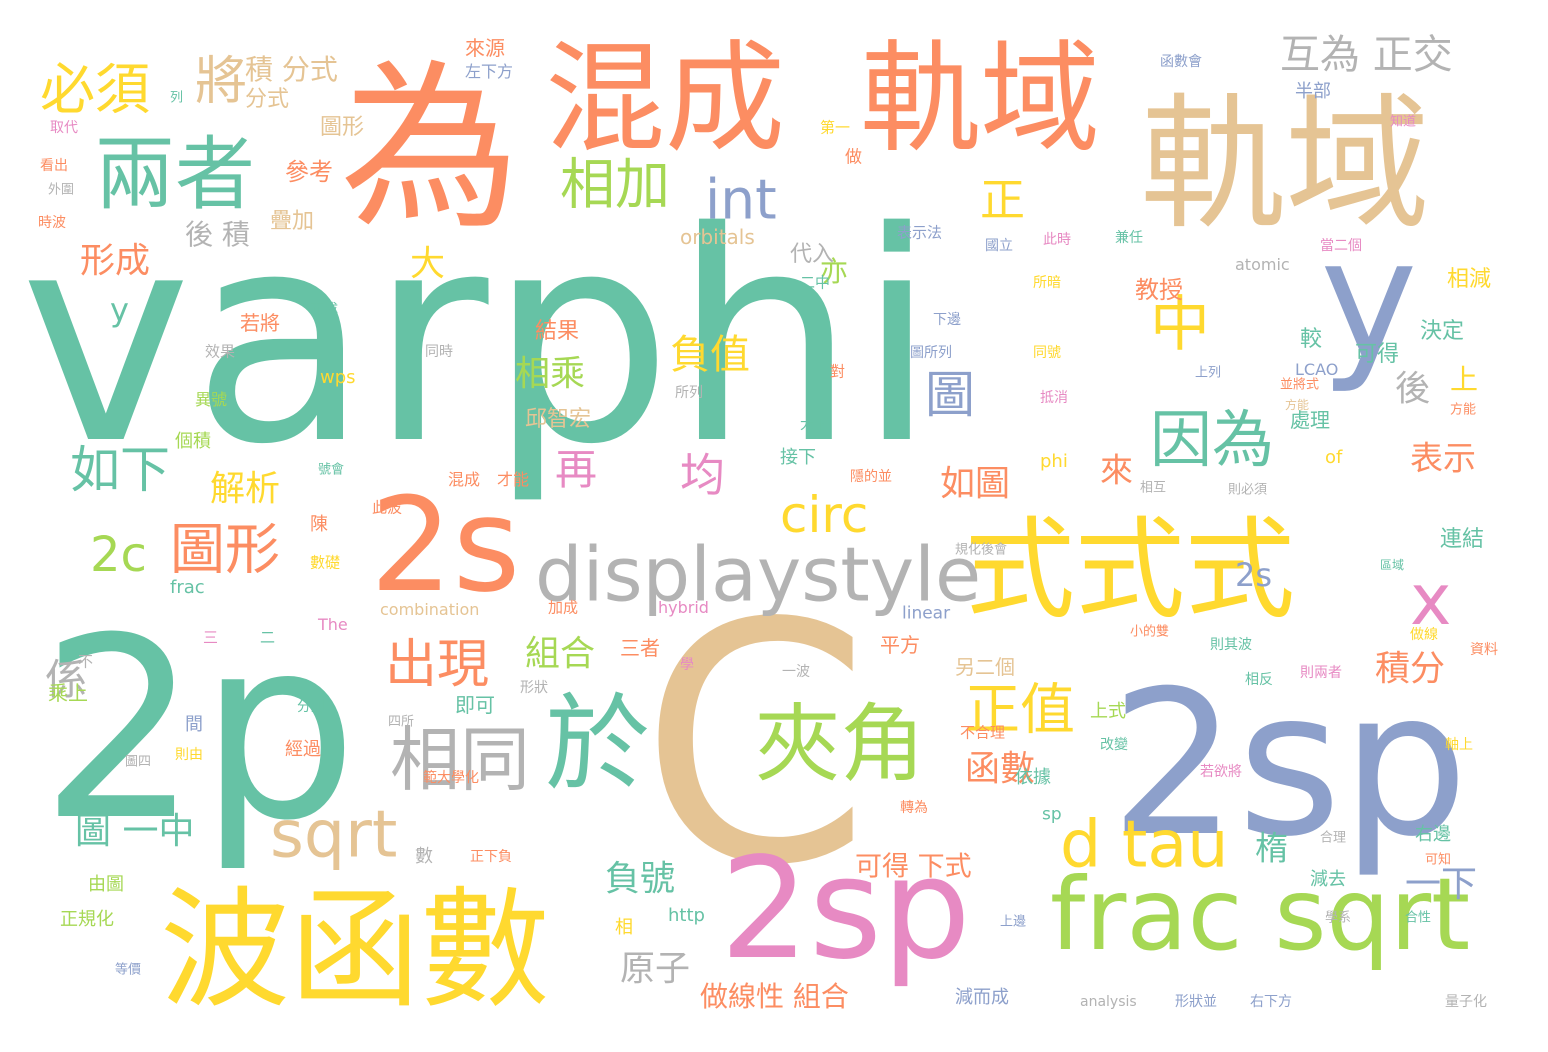 The width and height of the screenshot is (1548, 1052). I want to click on cloud-word: 相互, so click(1153, 488).